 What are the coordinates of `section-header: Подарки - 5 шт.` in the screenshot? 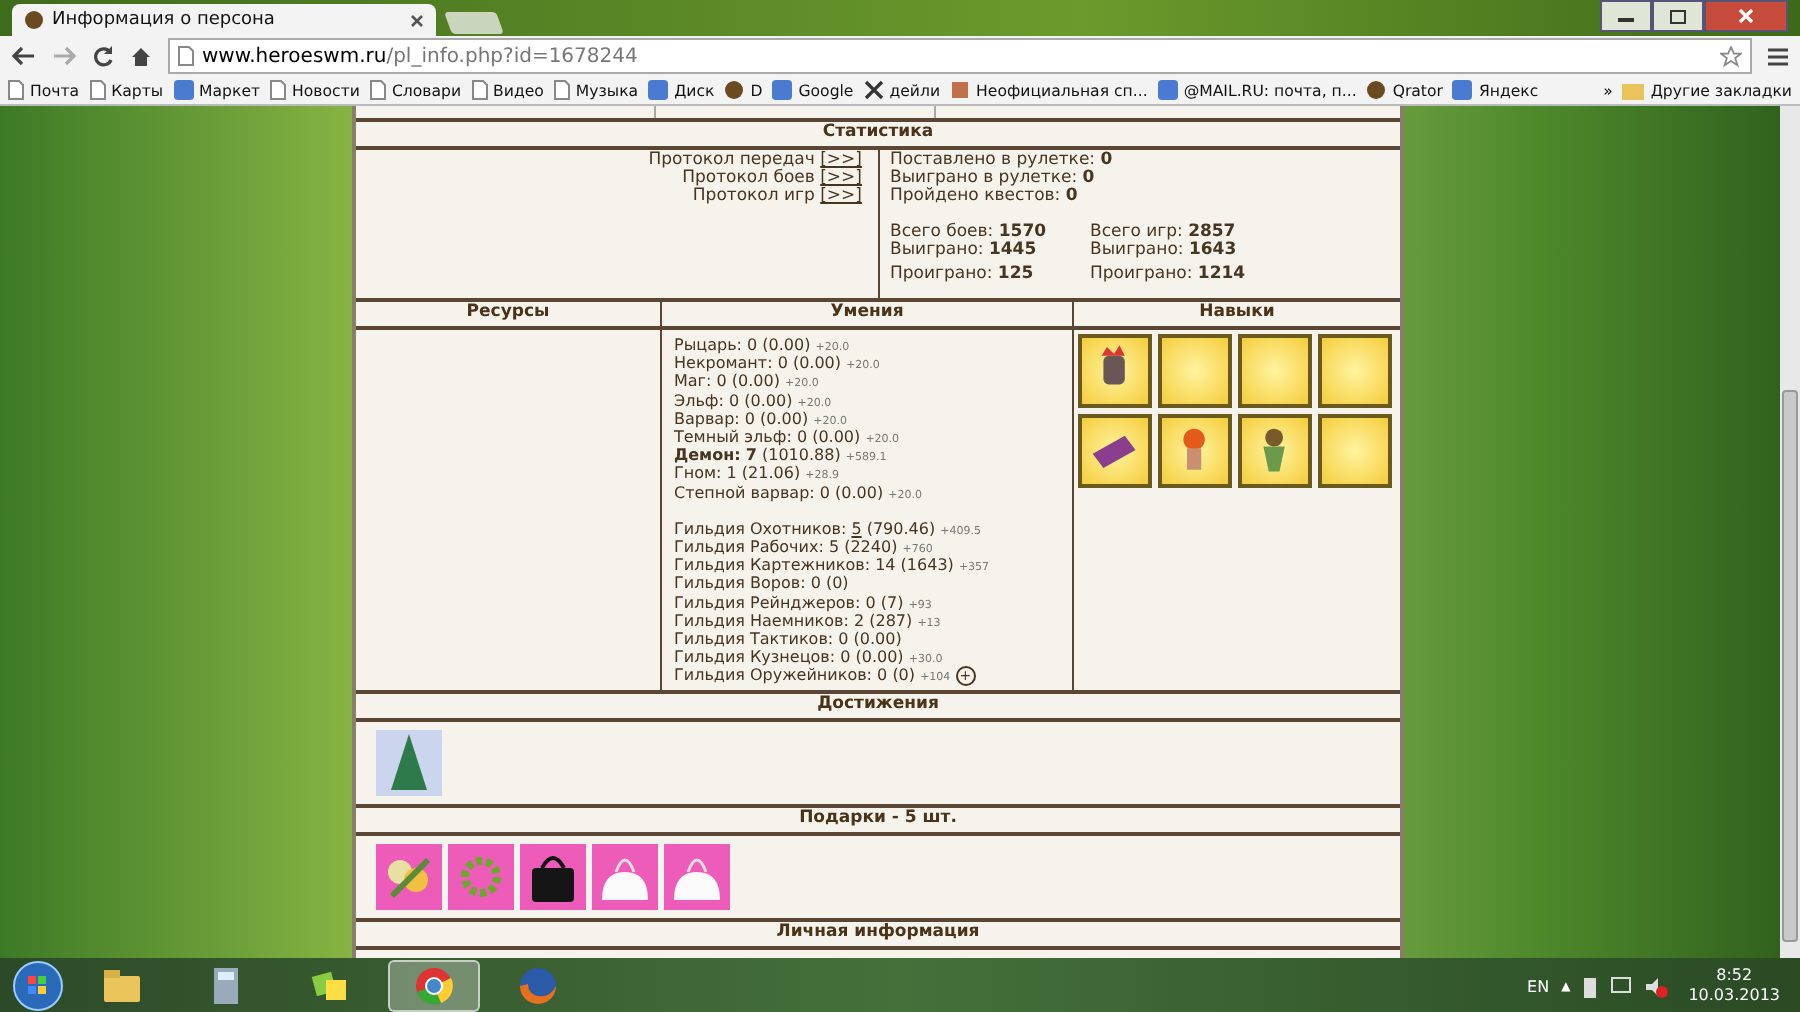 It's located at (878, 821).